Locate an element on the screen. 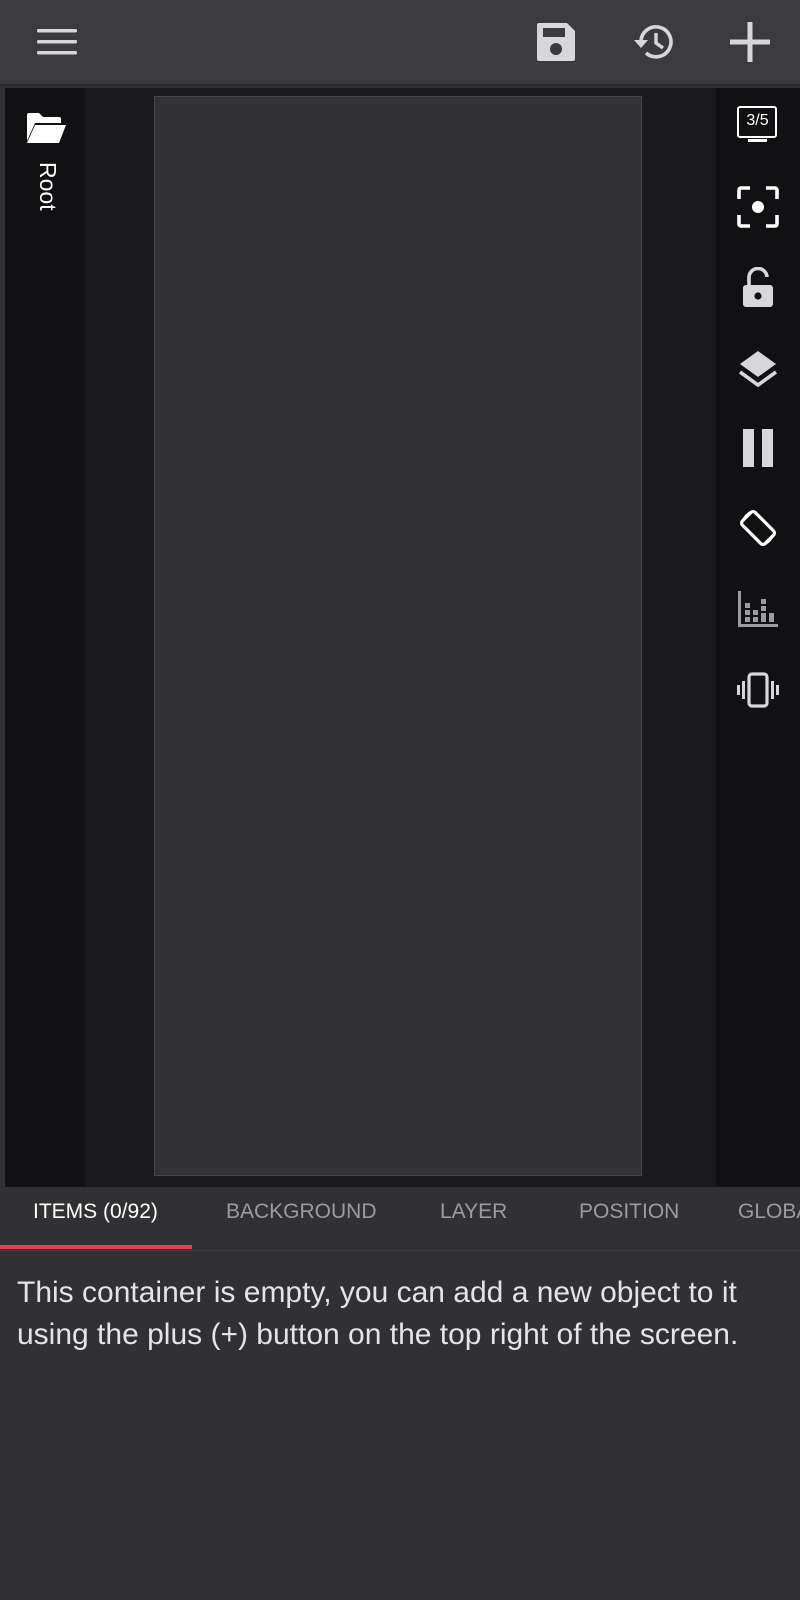 This screenshot has width=800, height=1600. hamburger-menu-icon is located at coordinates (57, 42).